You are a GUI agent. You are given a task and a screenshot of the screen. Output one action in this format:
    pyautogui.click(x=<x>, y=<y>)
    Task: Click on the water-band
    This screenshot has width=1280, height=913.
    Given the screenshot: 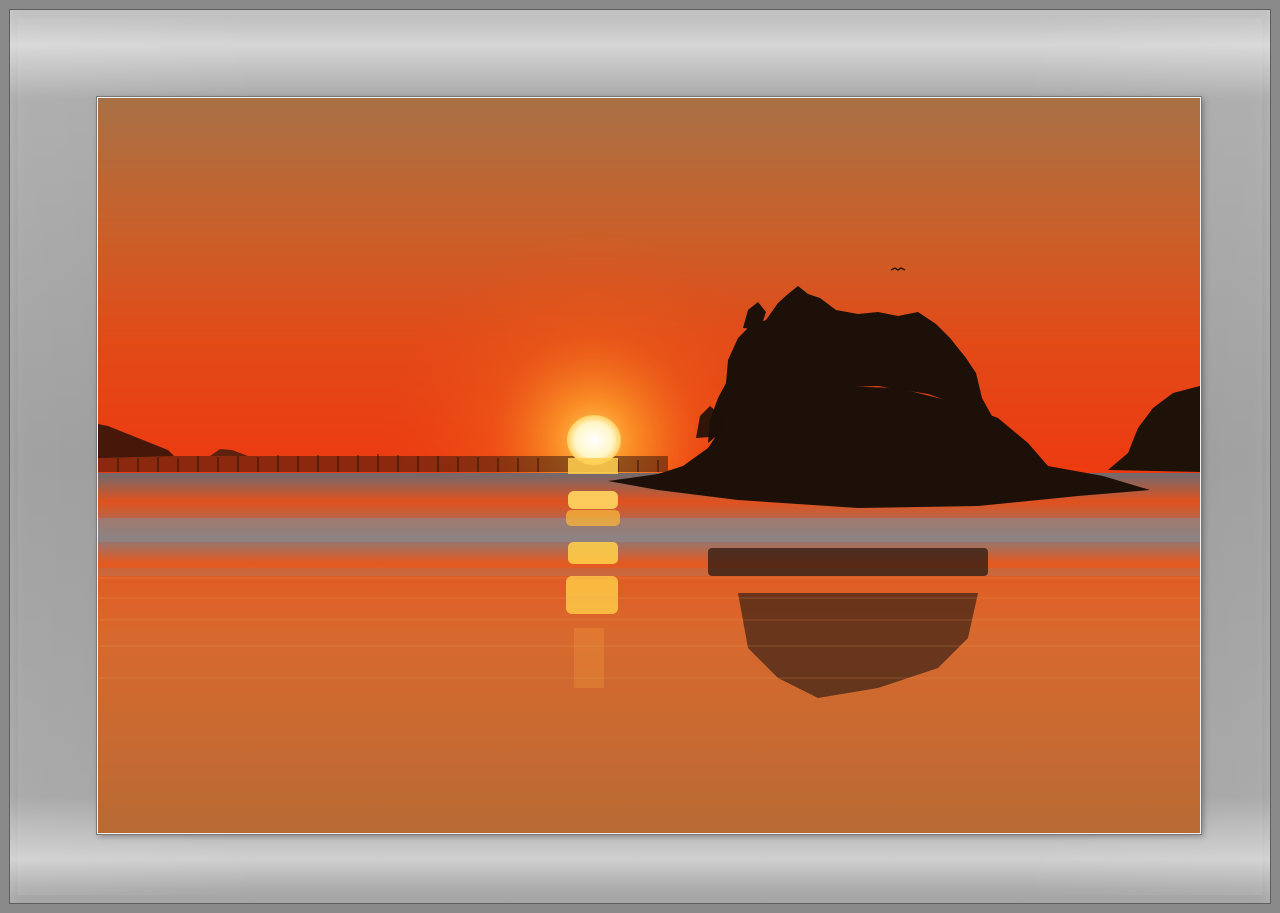 What is the action you would take?
    pyautogui.click(x=649, y=530)
    